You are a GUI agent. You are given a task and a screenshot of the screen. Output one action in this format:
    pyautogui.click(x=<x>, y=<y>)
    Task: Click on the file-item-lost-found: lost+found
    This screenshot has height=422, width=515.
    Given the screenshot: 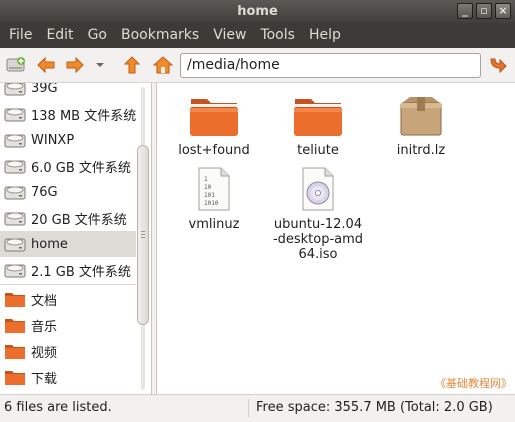 What is the action you would take?
    pyautogui.click(x=214, y=126)
    